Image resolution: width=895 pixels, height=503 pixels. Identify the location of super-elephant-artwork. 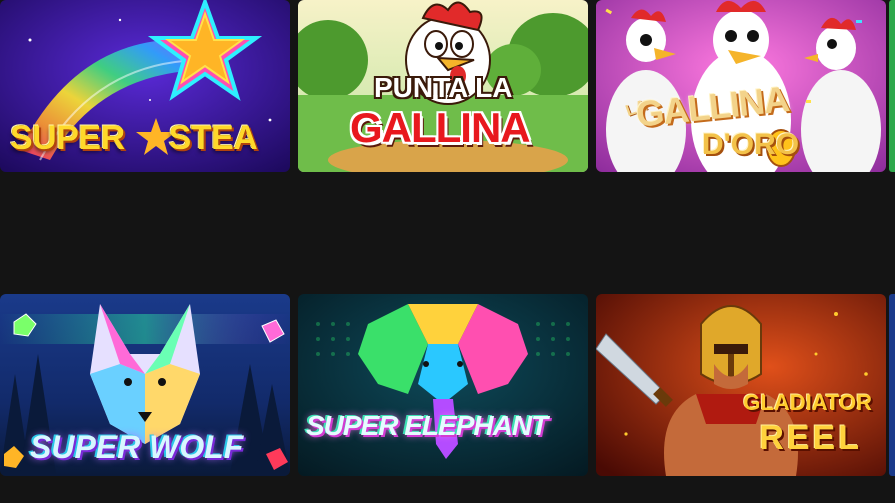
(443, 385).